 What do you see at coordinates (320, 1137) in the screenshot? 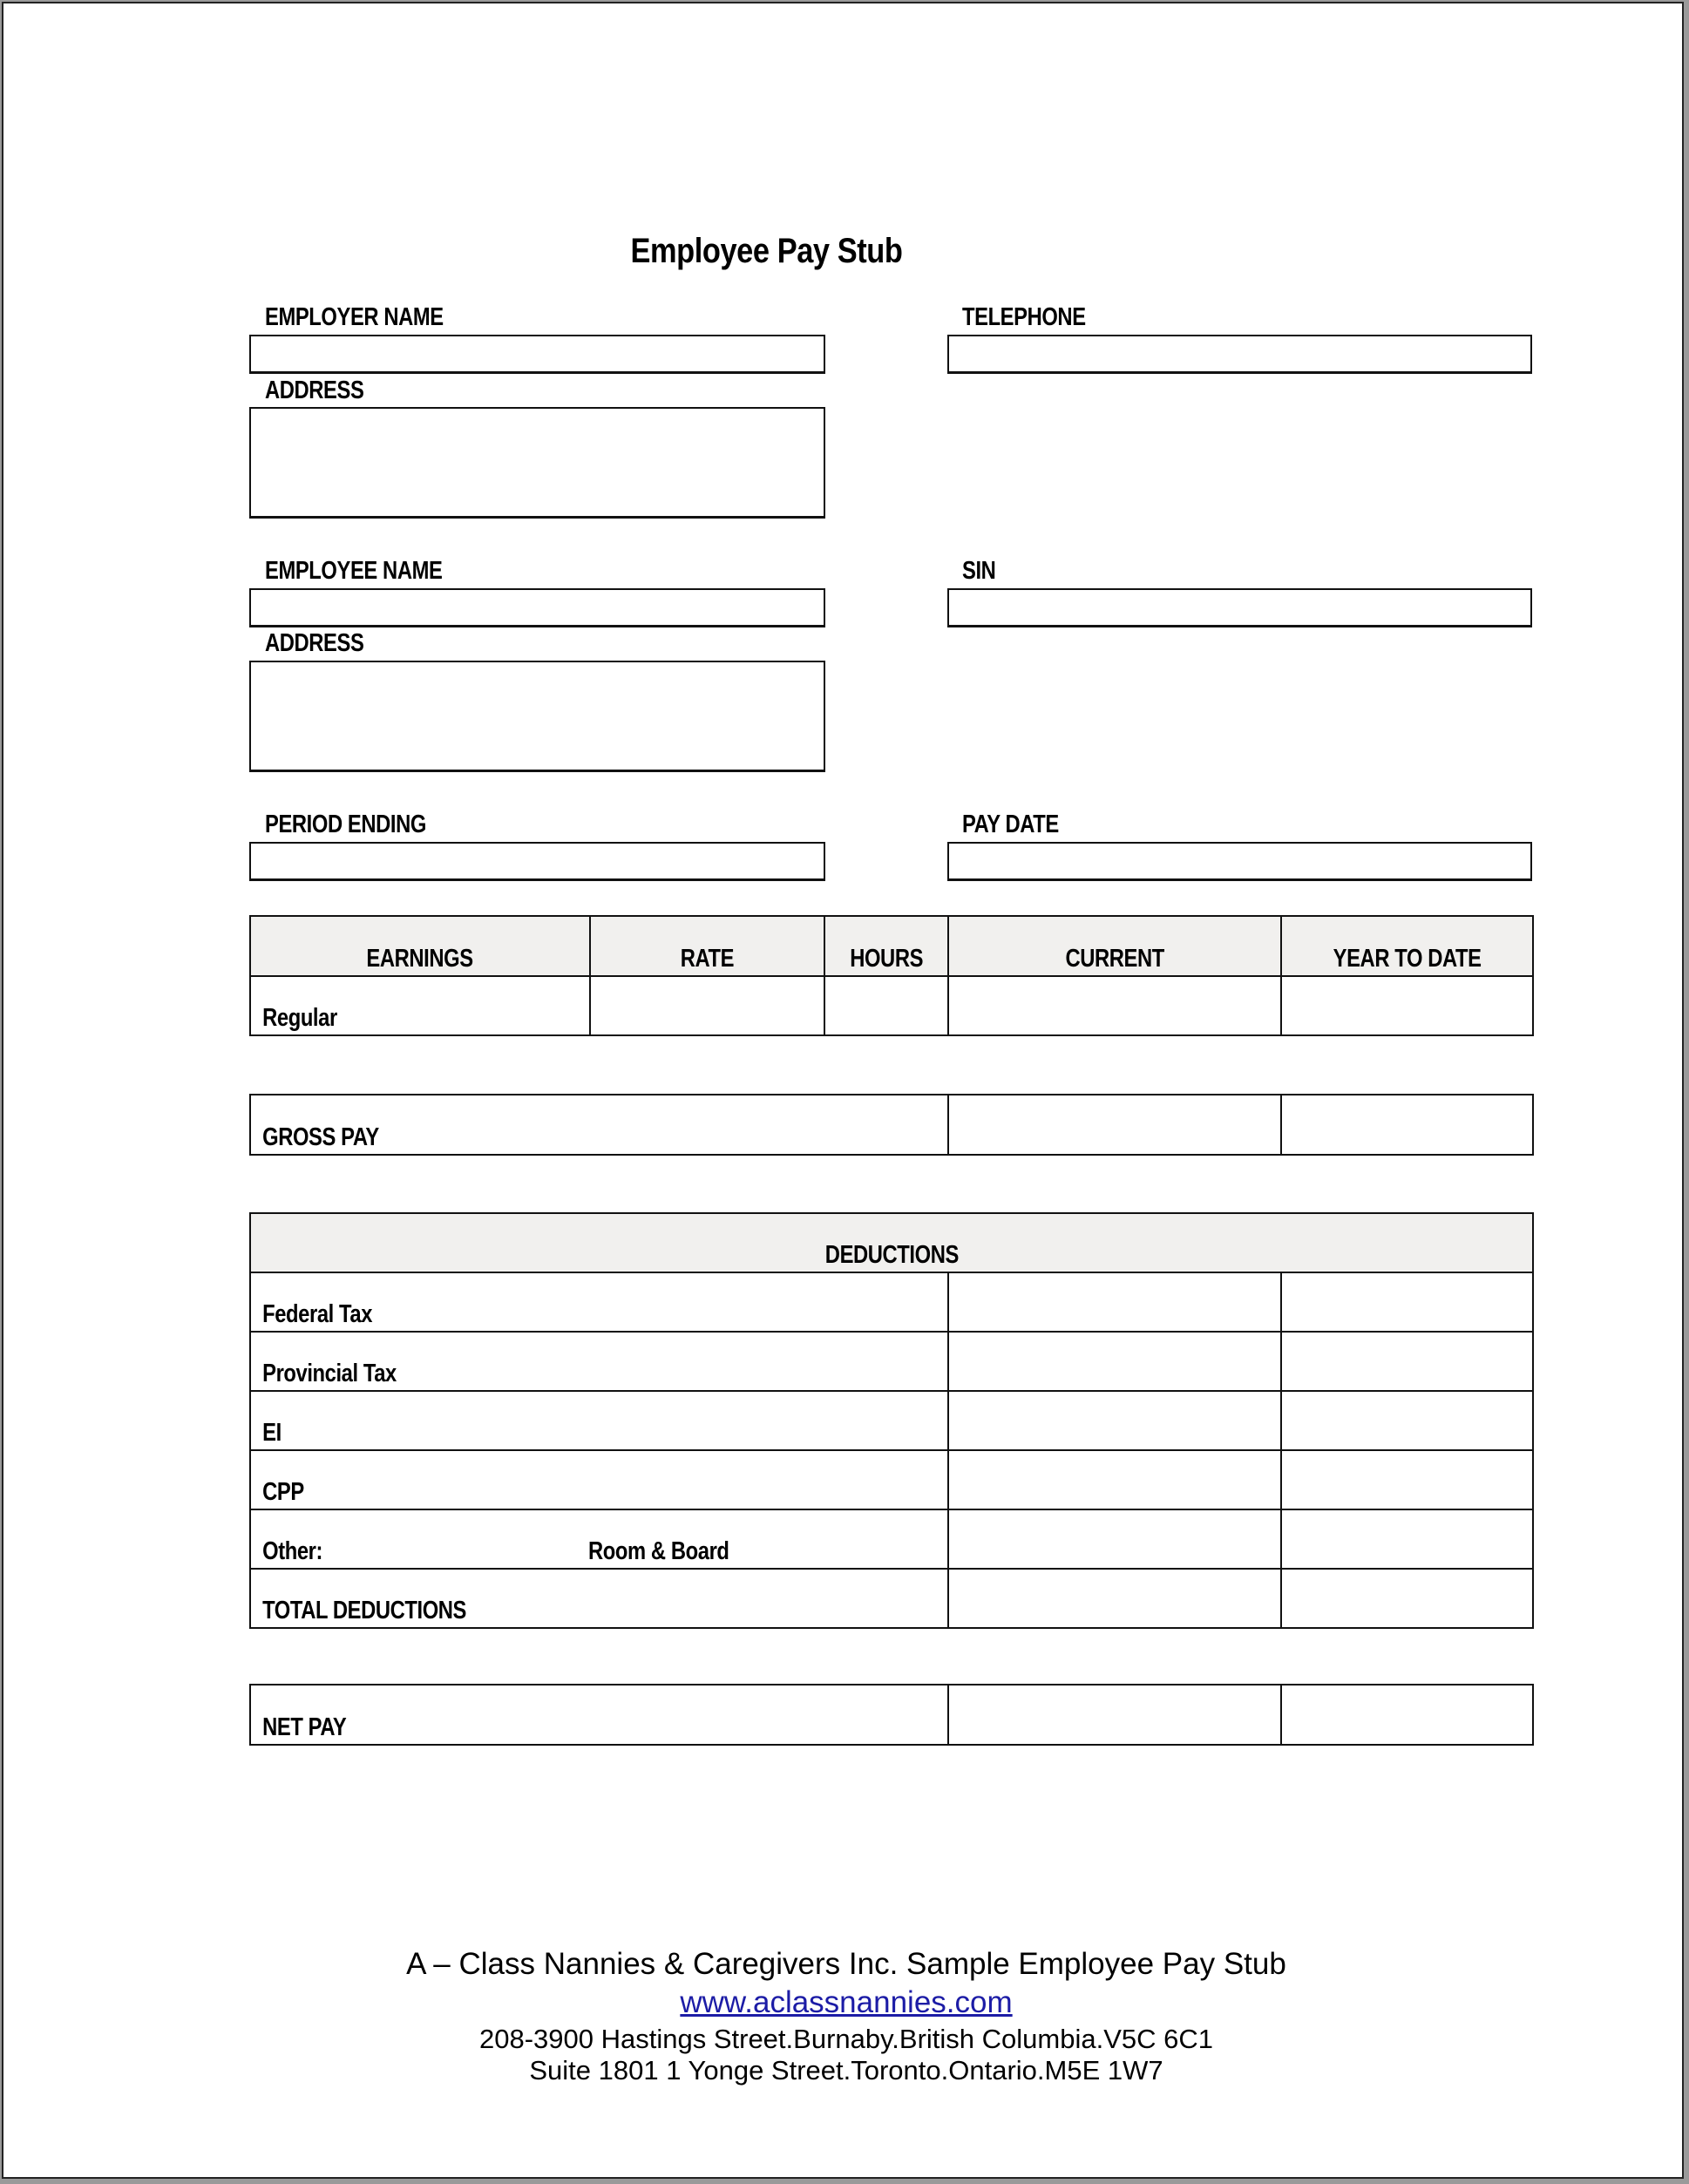
I see `gross-pay-label: GROSS PAY` at bounding box center [320, 1137].